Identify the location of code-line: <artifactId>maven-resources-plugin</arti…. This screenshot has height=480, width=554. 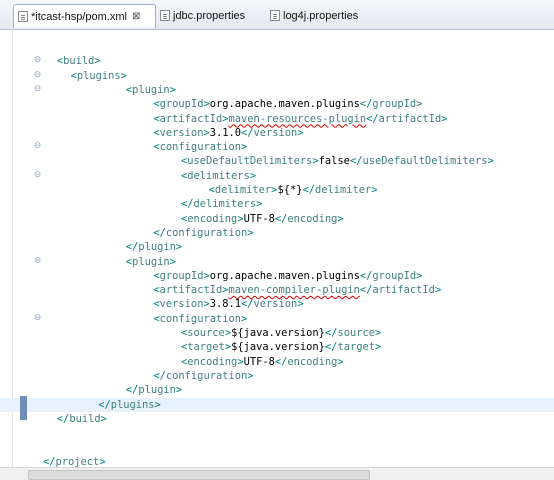
(277, 119).